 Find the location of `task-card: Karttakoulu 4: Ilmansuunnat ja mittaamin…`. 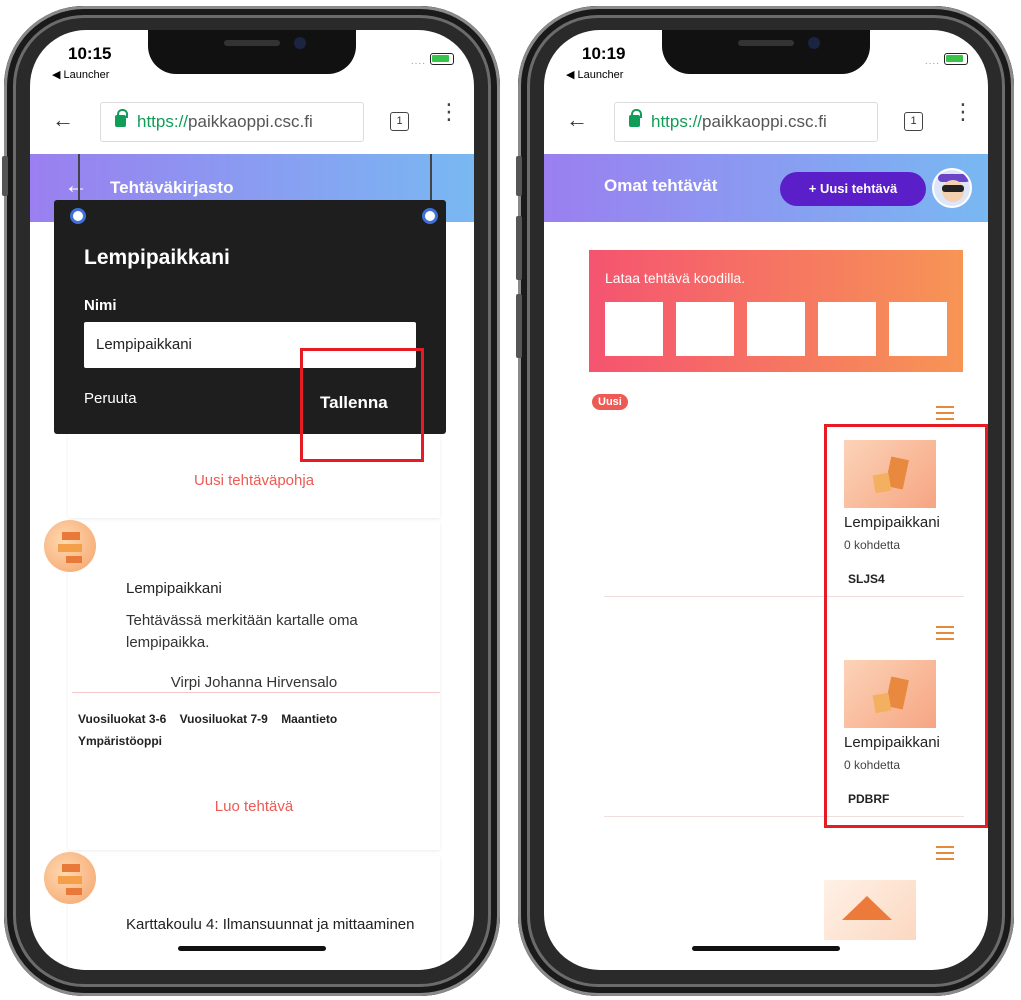

task-card: Karttakoulu 4: Ilmansuunnat ja mittaamin… is located at coordinates (254, 913).